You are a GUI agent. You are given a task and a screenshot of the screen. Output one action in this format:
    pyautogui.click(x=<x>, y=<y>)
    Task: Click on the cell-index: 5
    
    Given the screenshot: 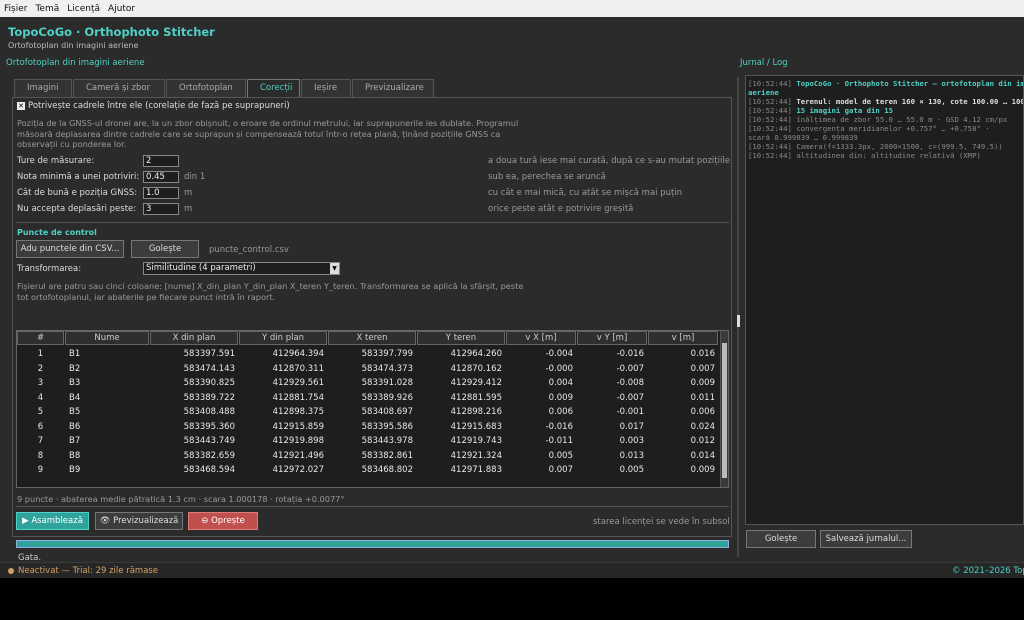 What is the action you would take?
    pyautogui.click(x=40, y=412)
    